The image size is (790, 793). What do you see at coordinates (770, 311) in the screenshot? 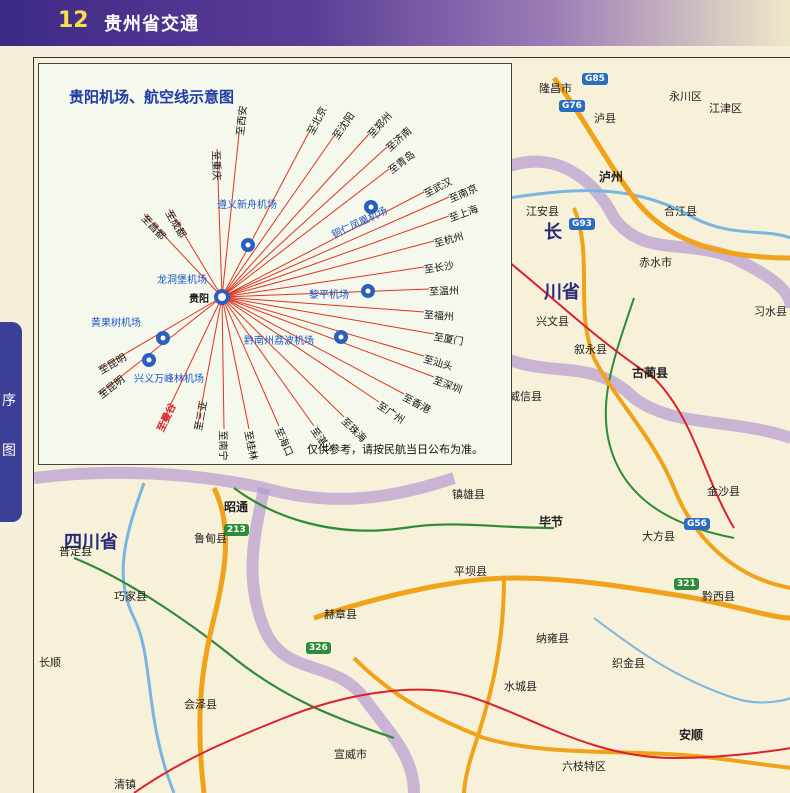
I see `city-label: 习水县` at bounding box center [770, 311].